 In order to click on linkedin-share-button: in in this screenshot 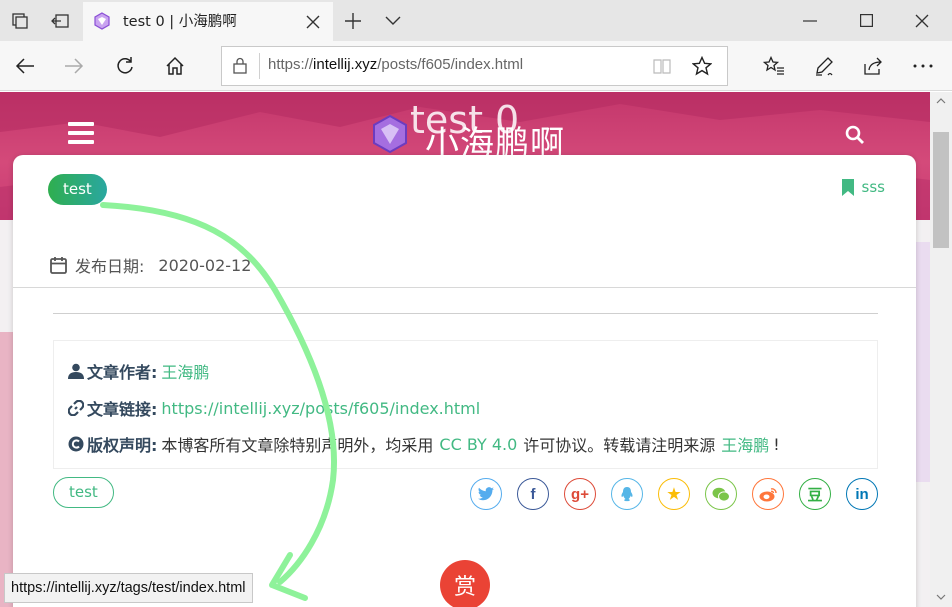, I will do `click(862, 494)`.